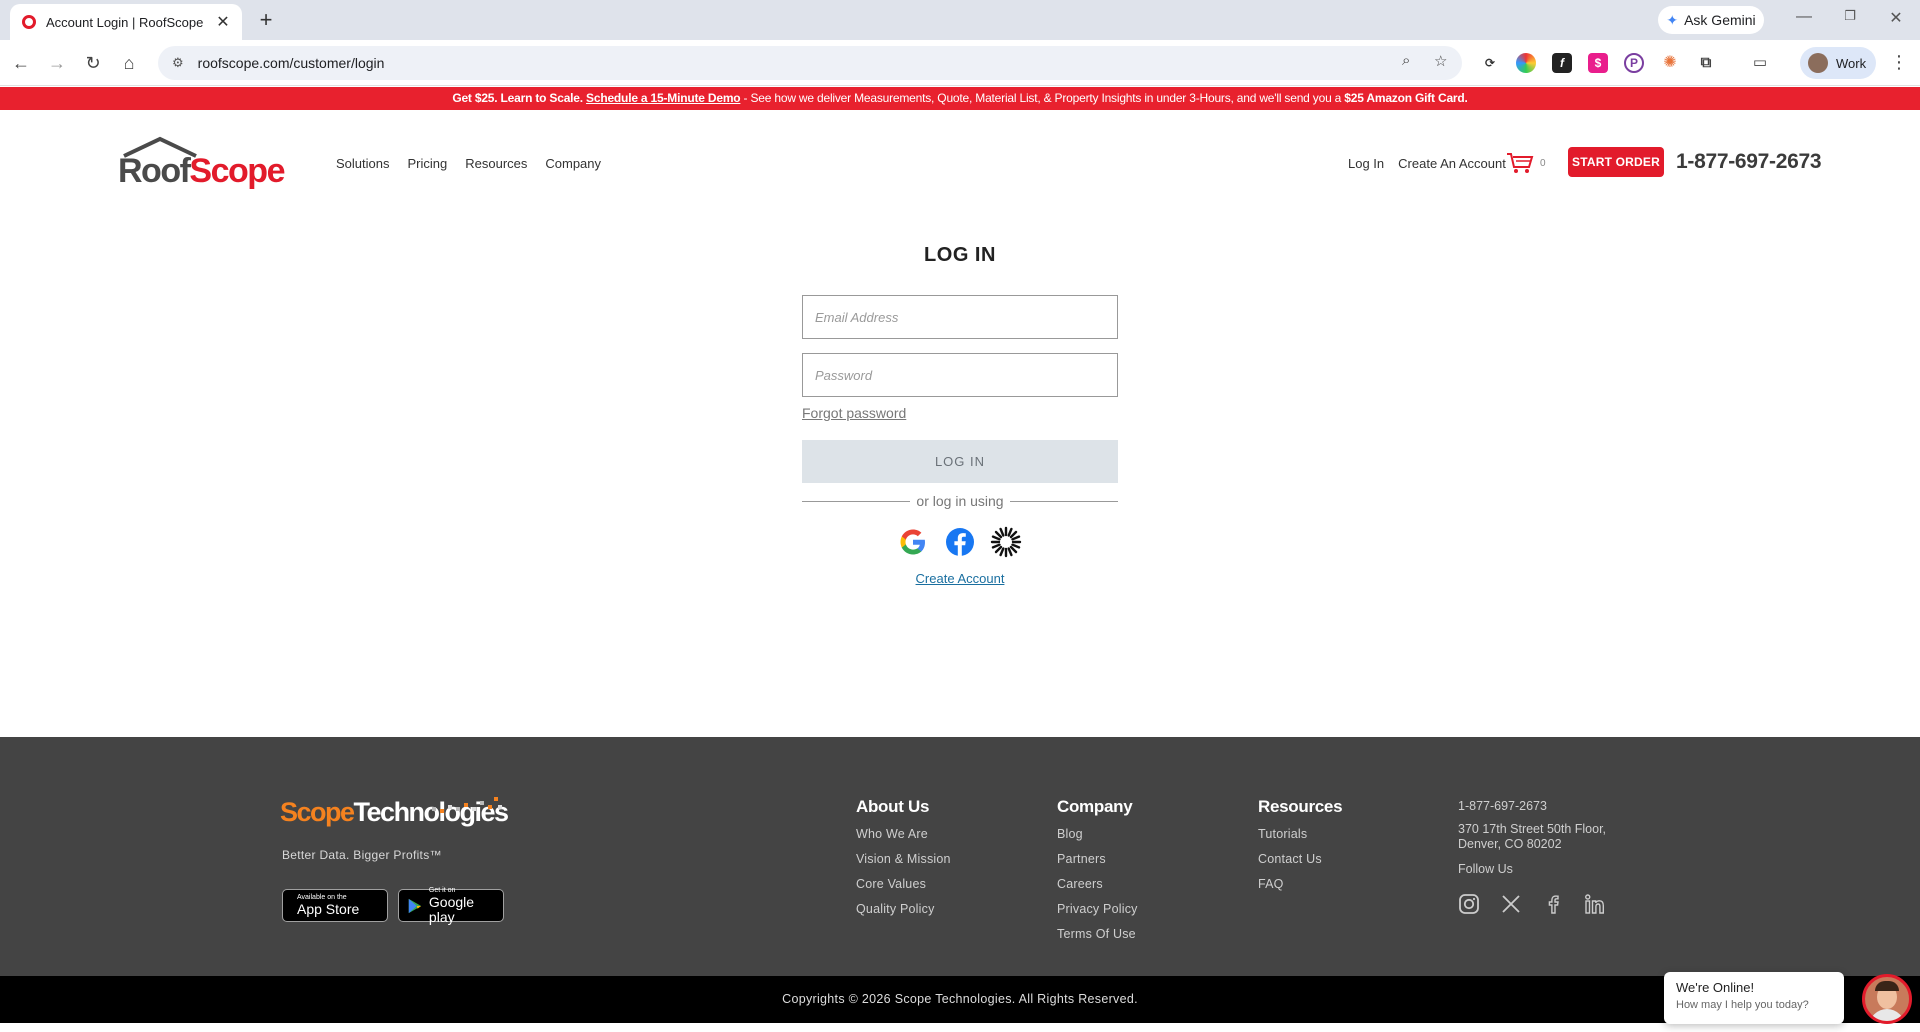 This screenshot has height=1032, width=1920. I want to click on follow-us-label: Follow Us, so click(1485, 869).